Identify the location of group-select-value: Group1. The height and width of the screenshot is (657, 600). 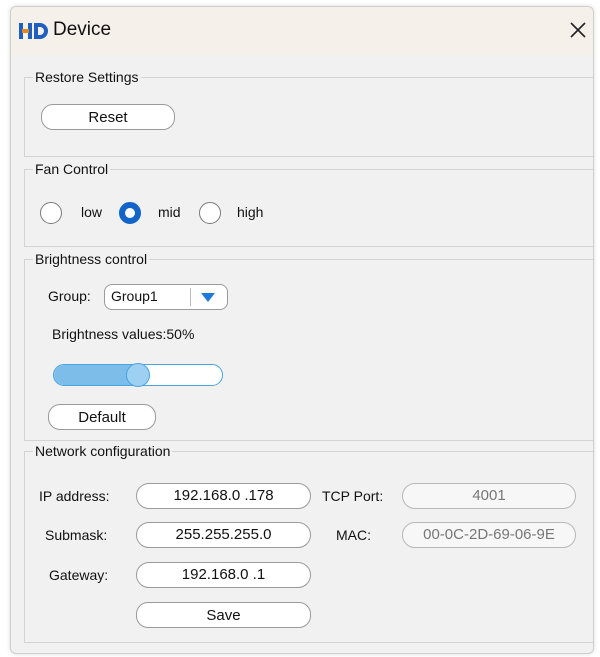
(134, 296).